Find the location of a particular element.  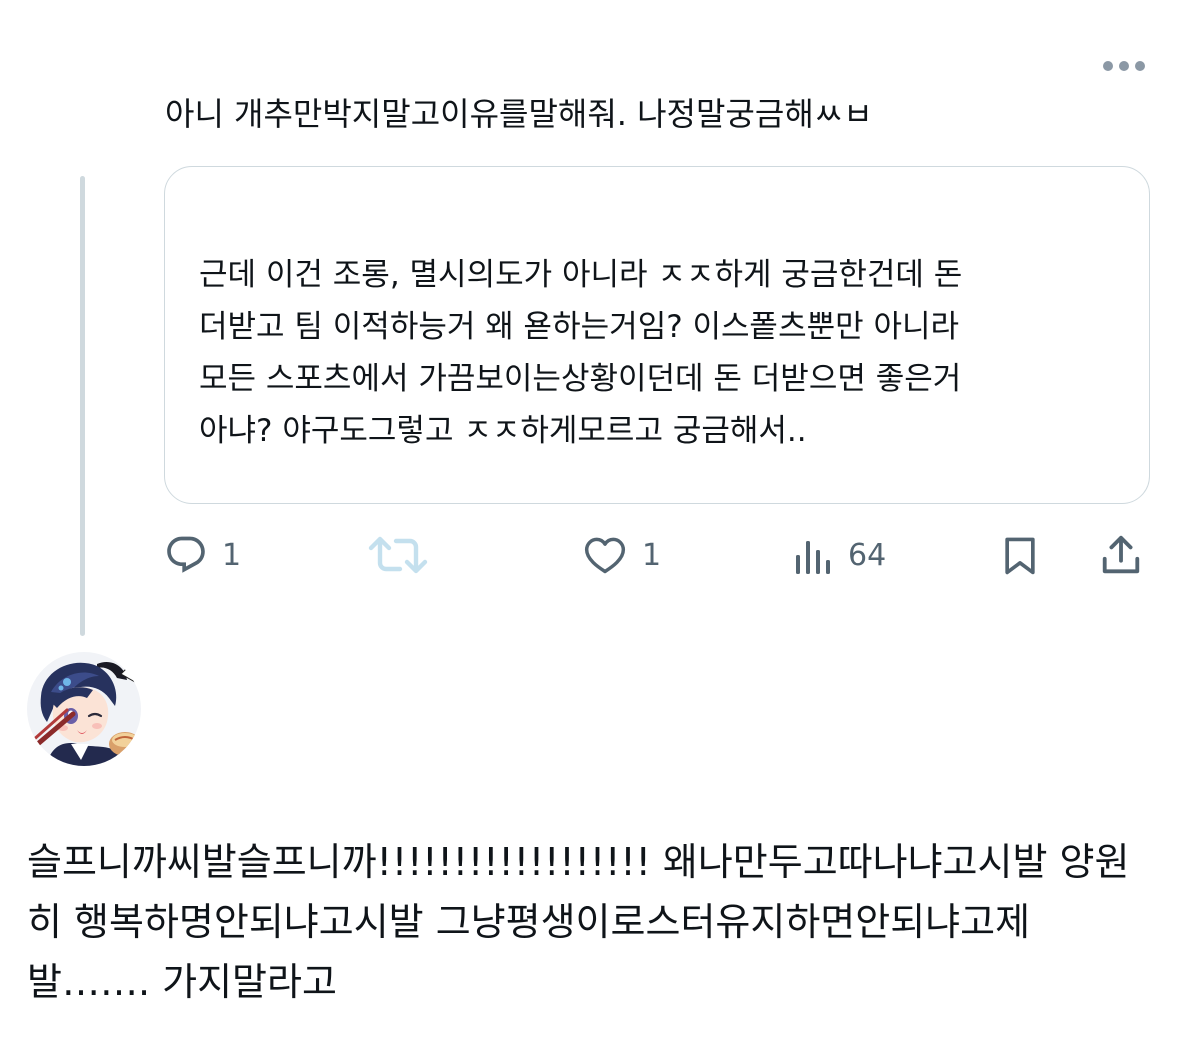

tweet-action-bar: 1 1 64 is located at coordinates (657, 555).